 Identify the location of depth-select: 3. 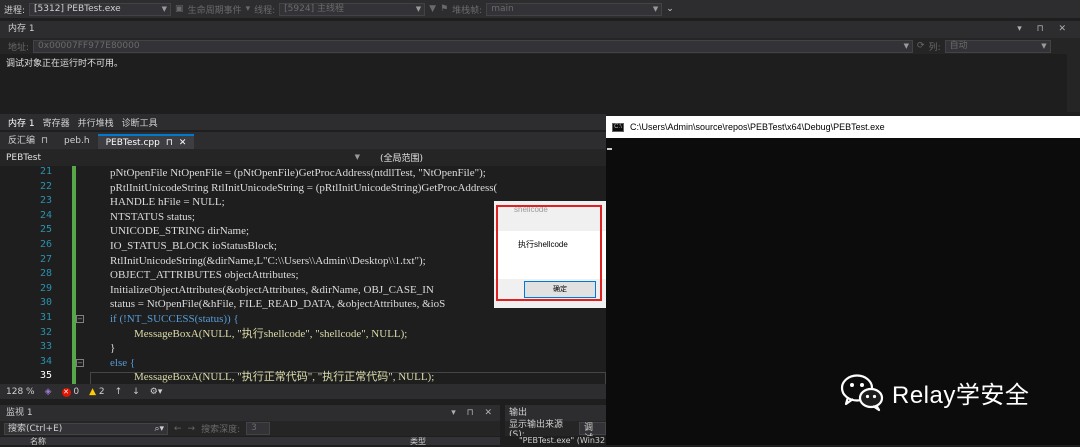
(258, 428).